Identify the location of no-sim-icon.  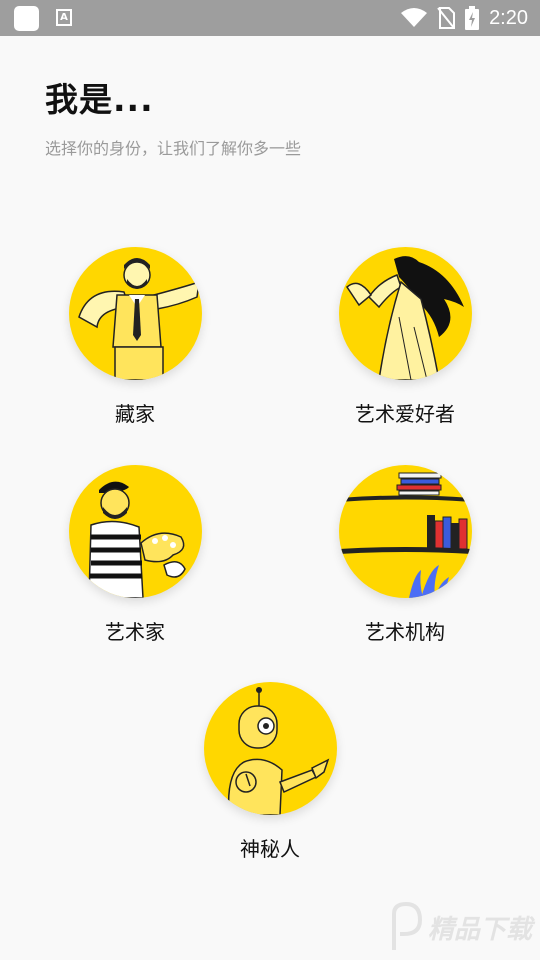
(446, 18).